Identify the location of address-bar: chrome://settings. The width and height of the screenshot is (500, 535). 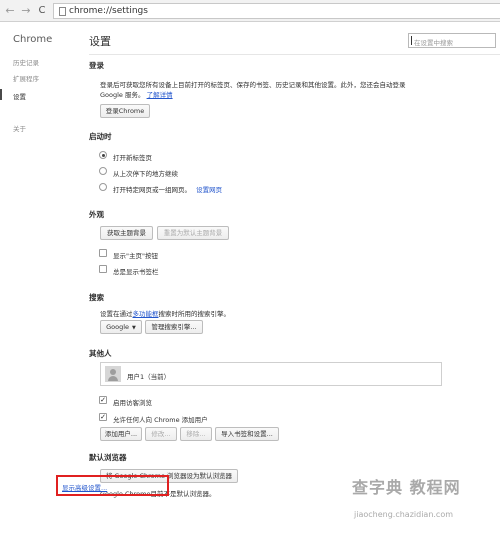
(276, 11).